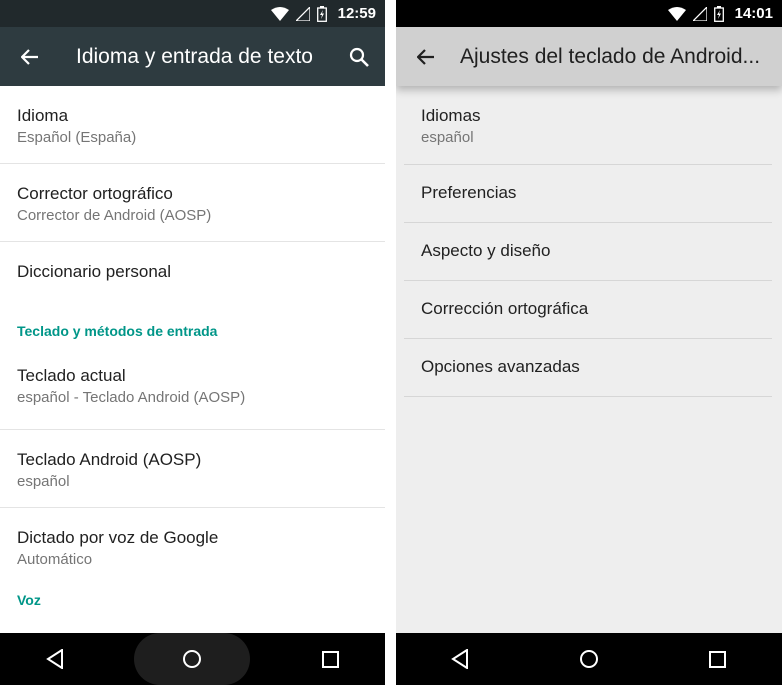  What do you see at coordinates (588, 368) in the screenshot?
I see `setting-advanced-options: Opciones avanzadas` at bounding box center [588, 368].